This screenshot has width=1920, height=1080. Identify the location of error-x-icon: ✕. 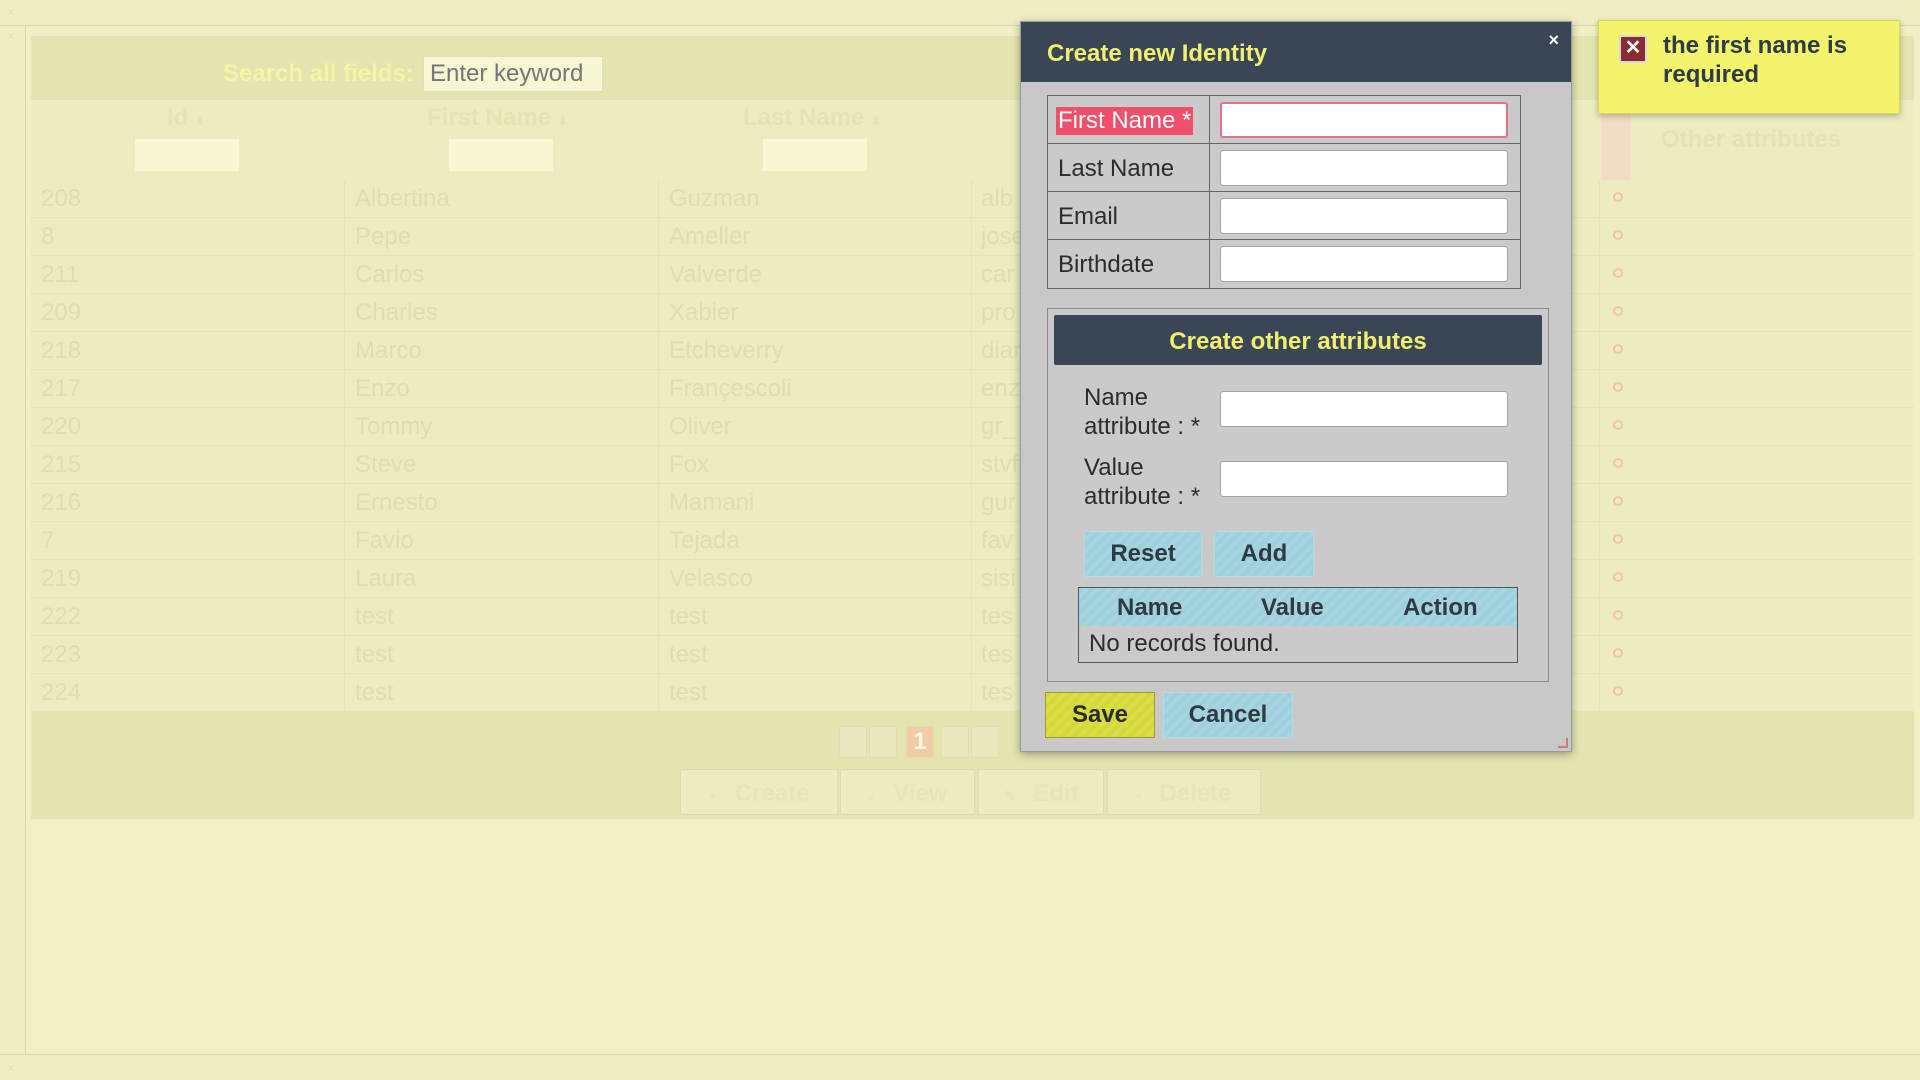
(1633, 49).